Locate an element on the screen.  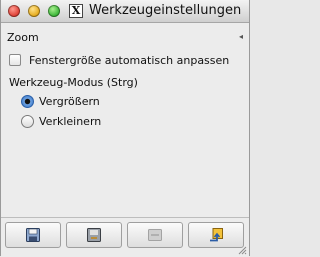
tool-mode-group-title: Werkzeug-Modus (Strg) is located at coordinates (73, 82).